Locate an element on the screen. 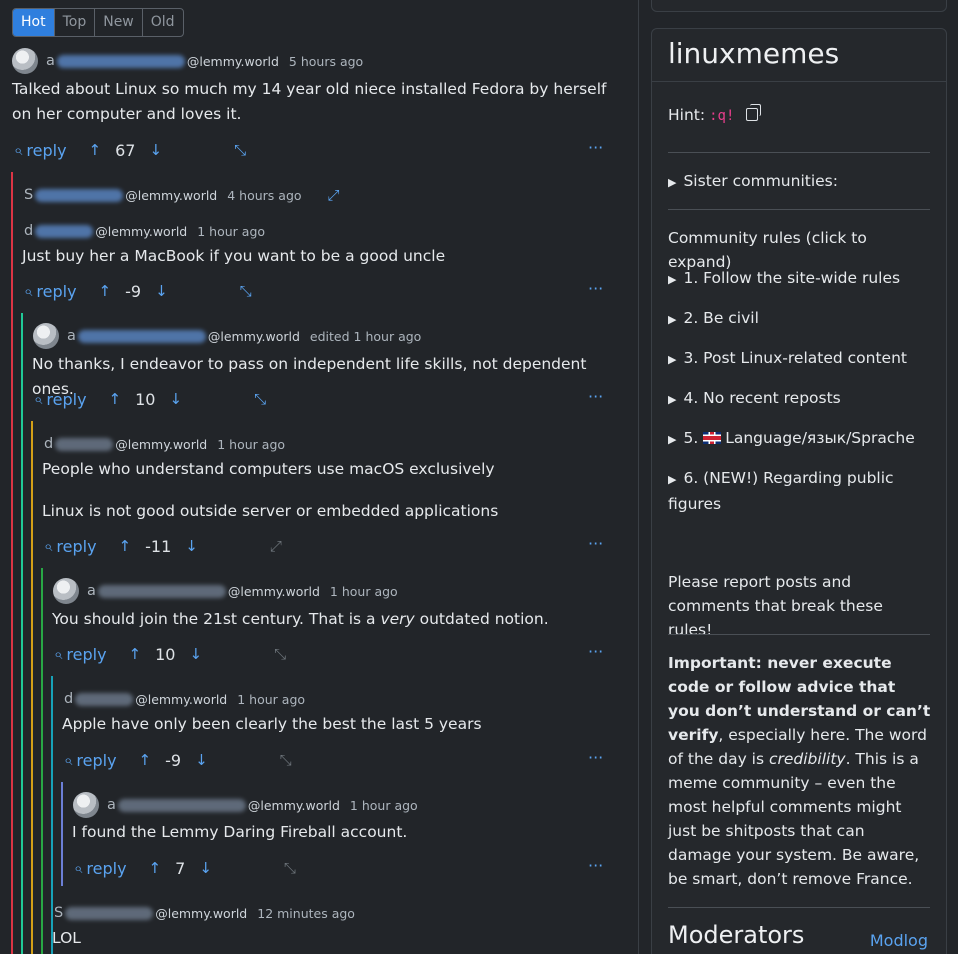 The height and width of the screenshot is (954, 958). sort-tab-top: Top is located at coordinates (74, 22).